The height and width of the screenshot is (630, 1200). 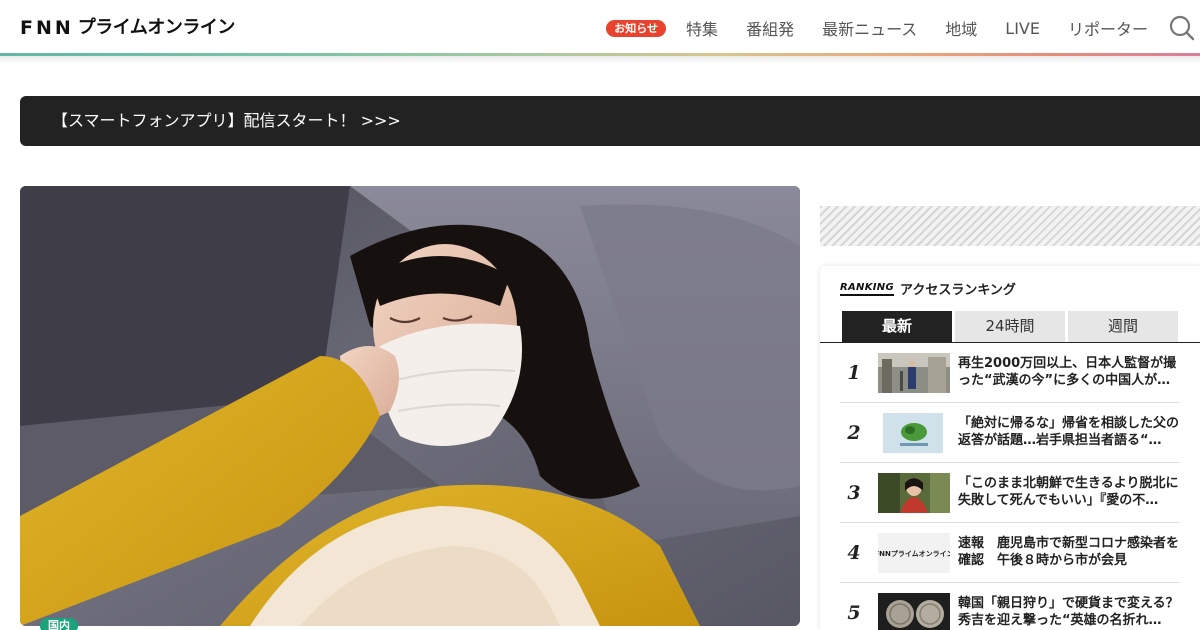 What do you see at coordinates (1022, 28) in the screenshot?
I see `nav-item-live: LIVE` at bounding box center [1022, 28].